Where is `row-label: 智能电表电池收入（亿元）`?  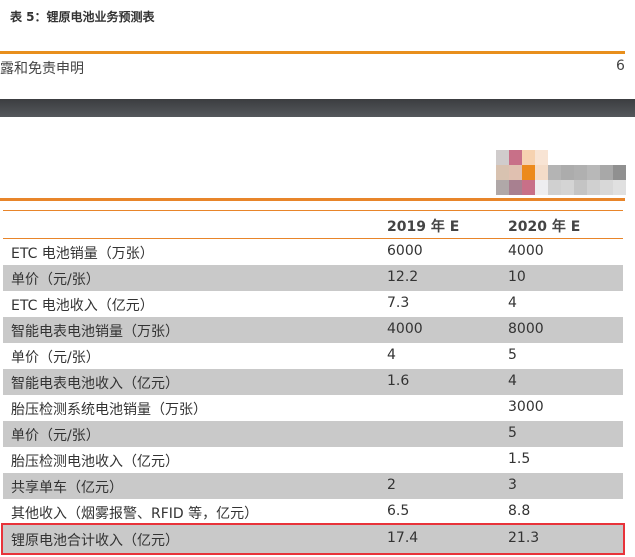
row-label: 智能电表电池收入（亿元） is located at coordinates (95, 384).